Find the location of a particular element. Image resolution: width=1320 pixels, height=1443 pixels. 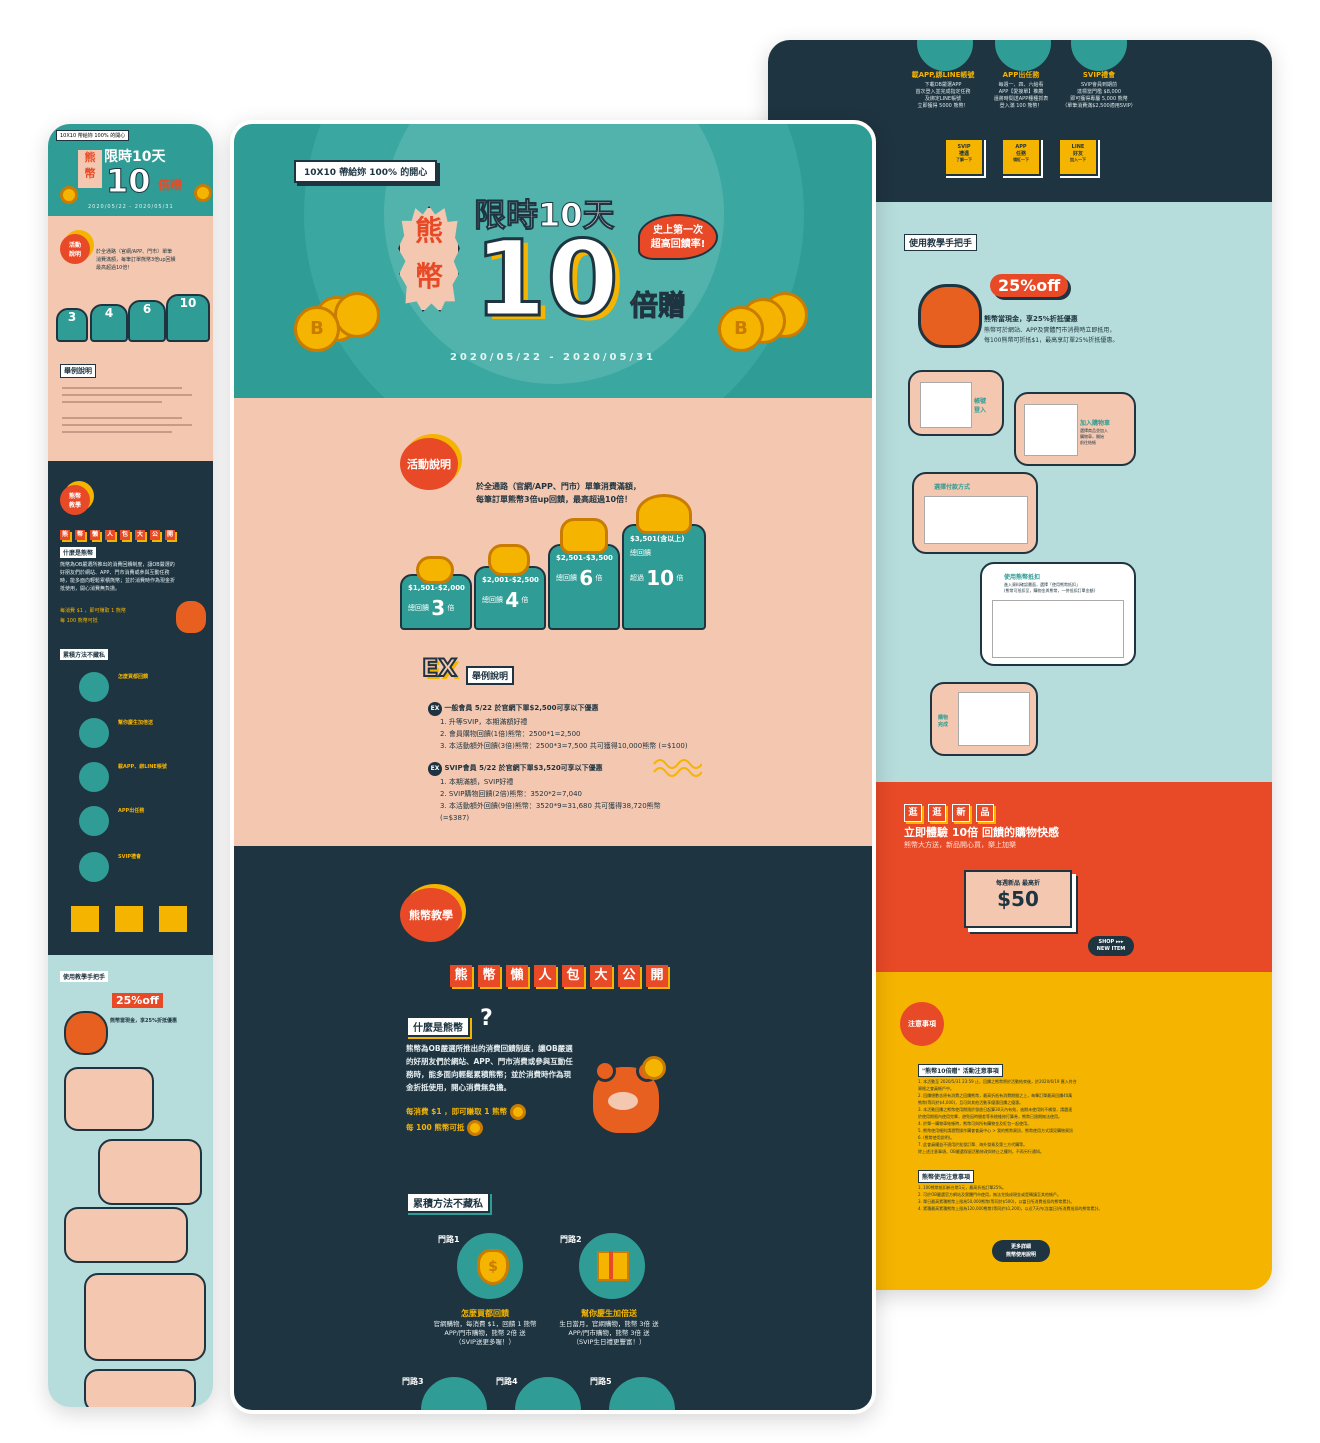

right-step-2: 加入購物車 選擇商品並加入 購物車，開始 前往結帳 is located at coordinates (1075, 429).